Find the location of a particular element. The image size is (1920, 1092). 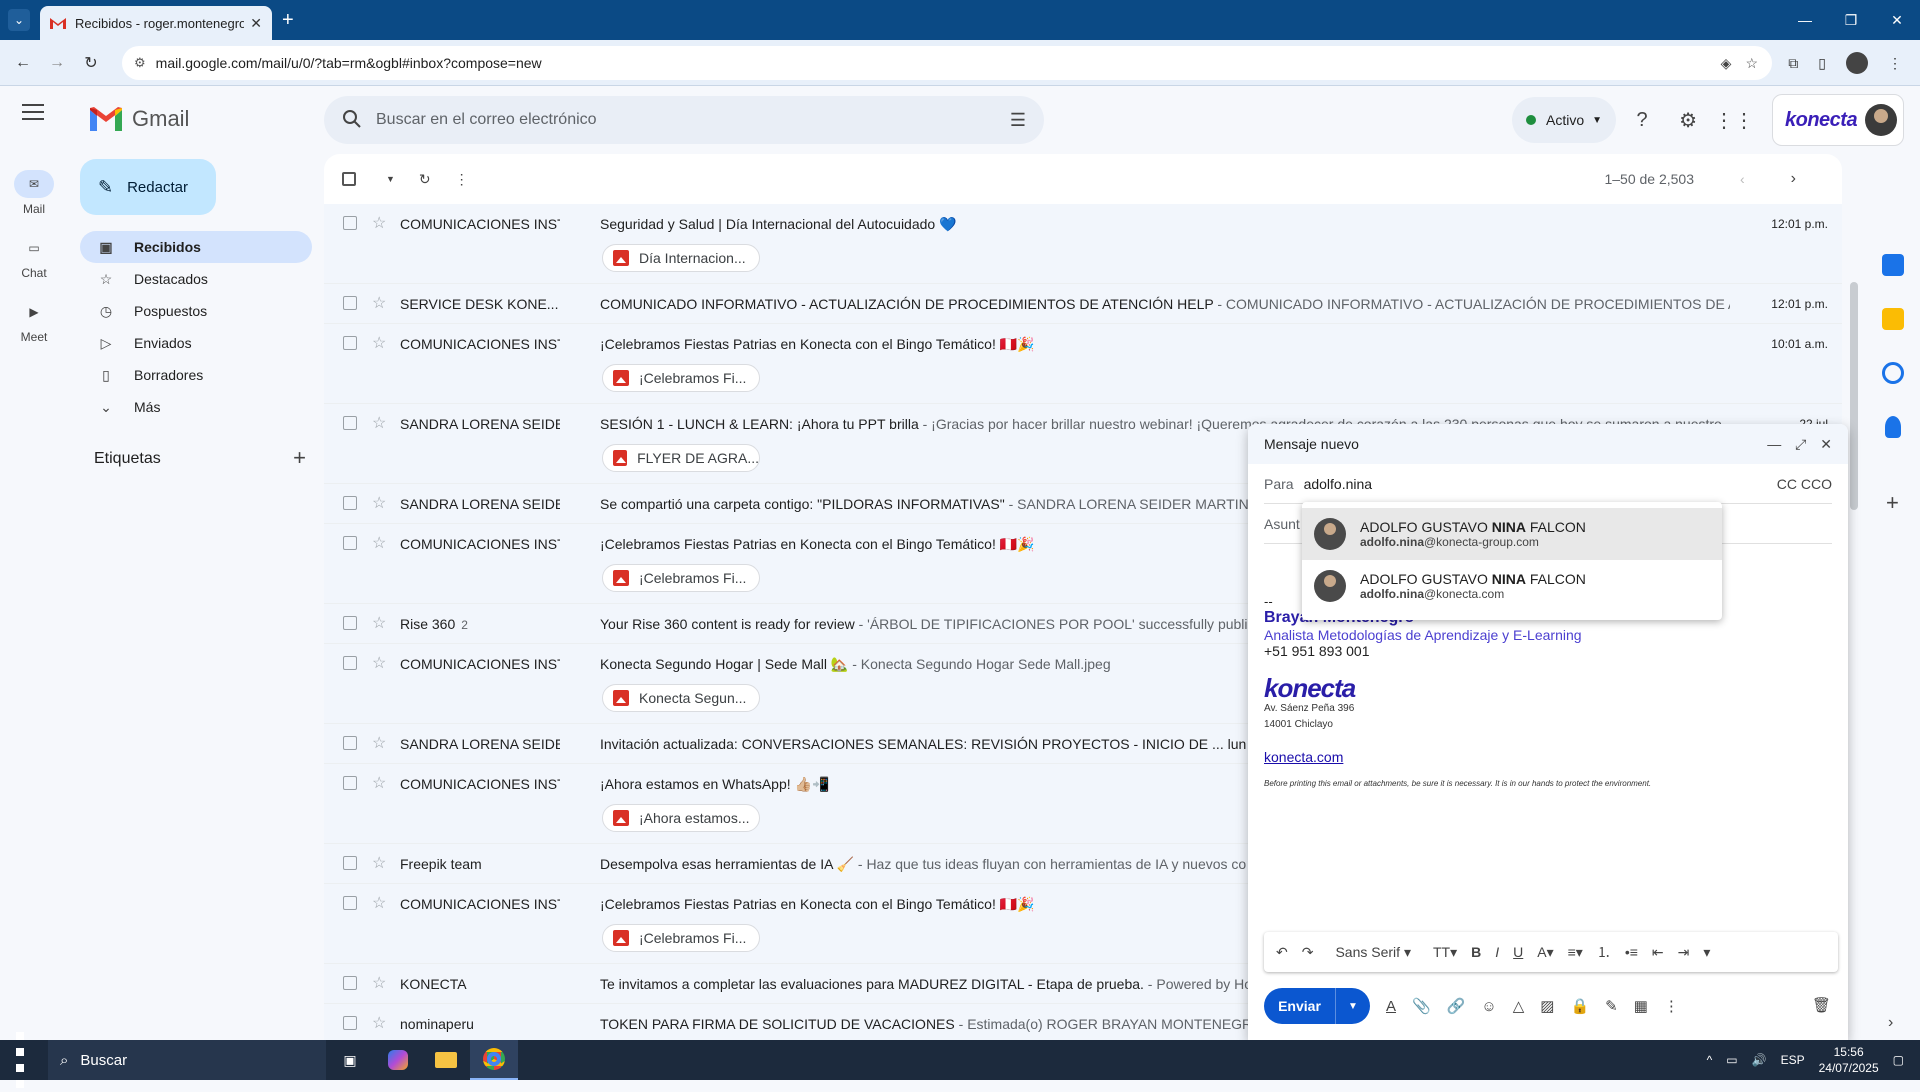

font-select: Sans Serif ▾ is located at coordinates (1373, 952).